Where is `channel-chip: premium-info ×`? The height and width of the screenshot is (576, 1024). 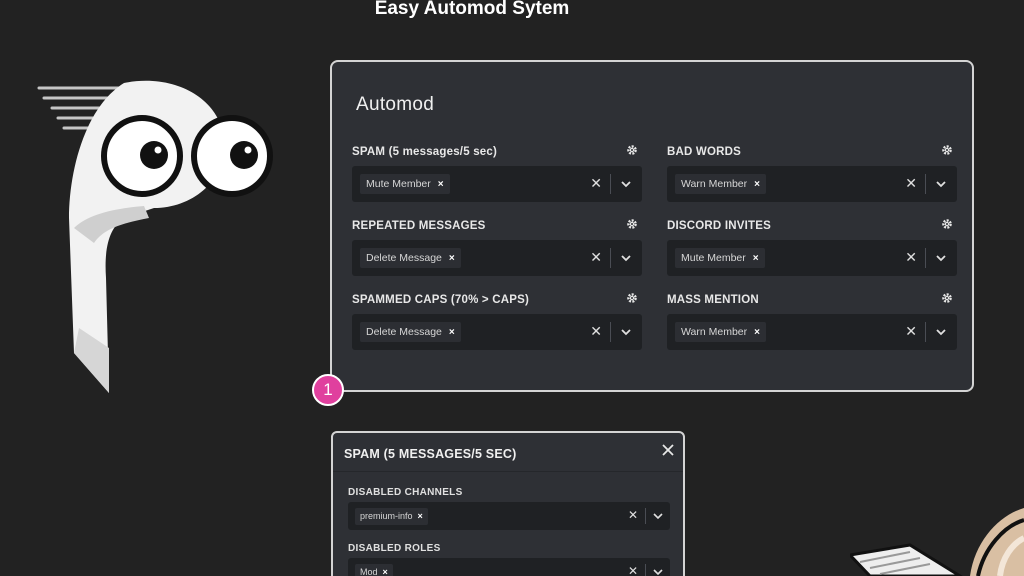
channel-chip: premium-info × is located at coordinates (391, 516).